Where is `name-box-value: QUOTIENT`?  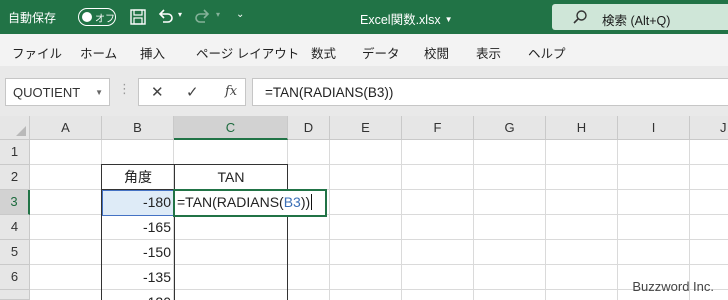
name-box-value: QUOTIENT is located at coordinates (47, 92).